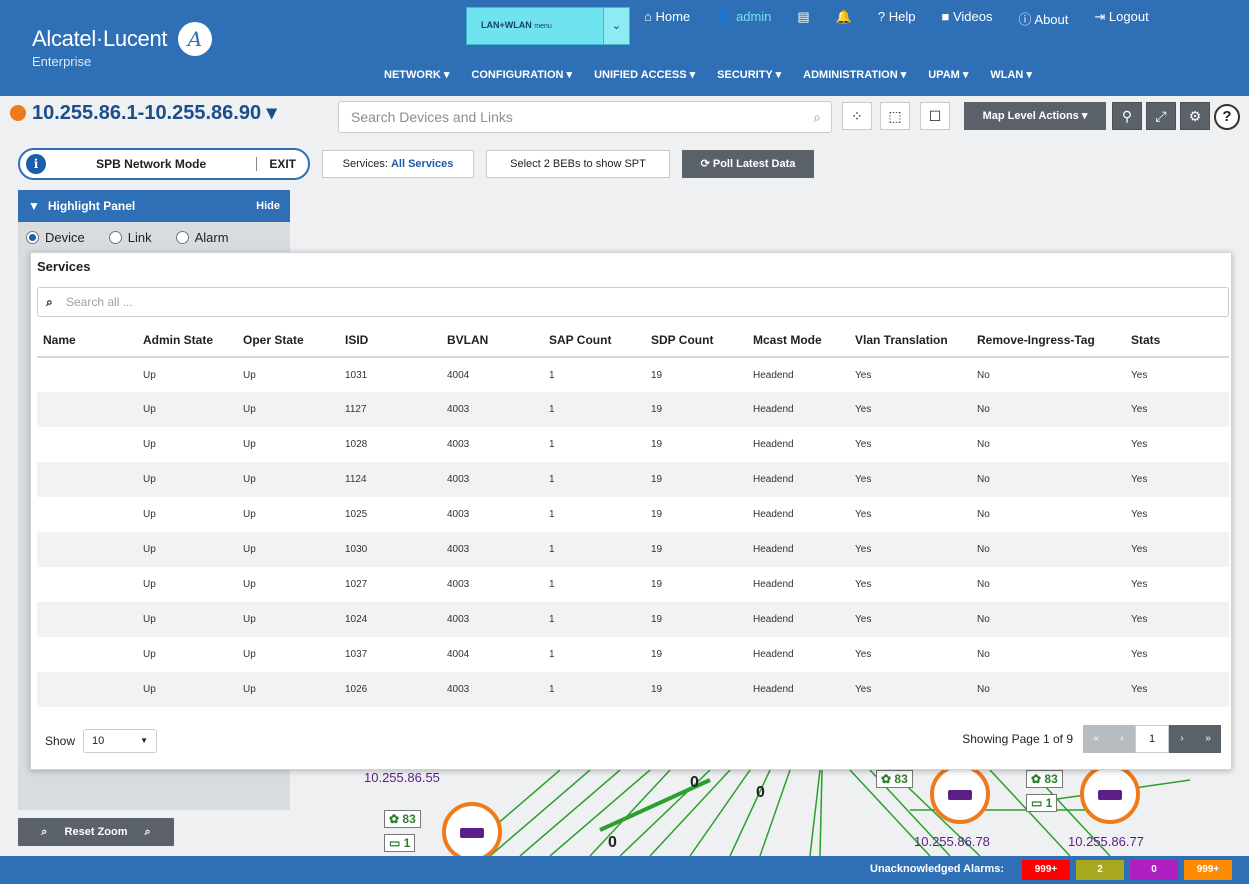 The width and height of the screenshot is (1249, 884). What do you see at coordinates (844, 18) in the screenshot?
I see `notifications-bell-icon: 🔔` at bounding box center [844, 18].